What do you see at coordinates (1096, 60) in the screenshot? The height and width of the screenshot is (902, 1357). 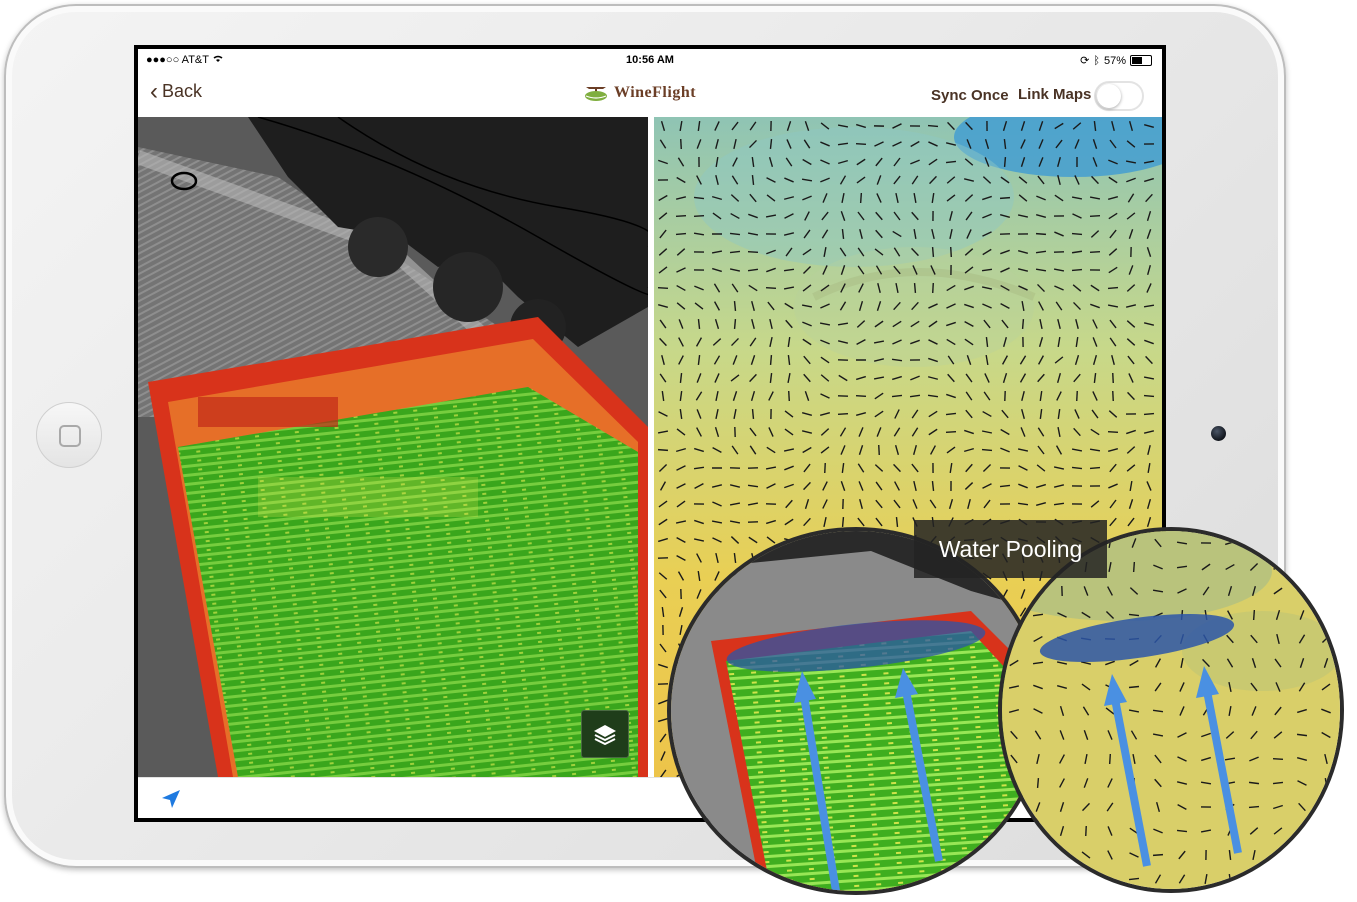 I see `bluetooth-icon: ᛒ` at bounding box center [1096, 60].